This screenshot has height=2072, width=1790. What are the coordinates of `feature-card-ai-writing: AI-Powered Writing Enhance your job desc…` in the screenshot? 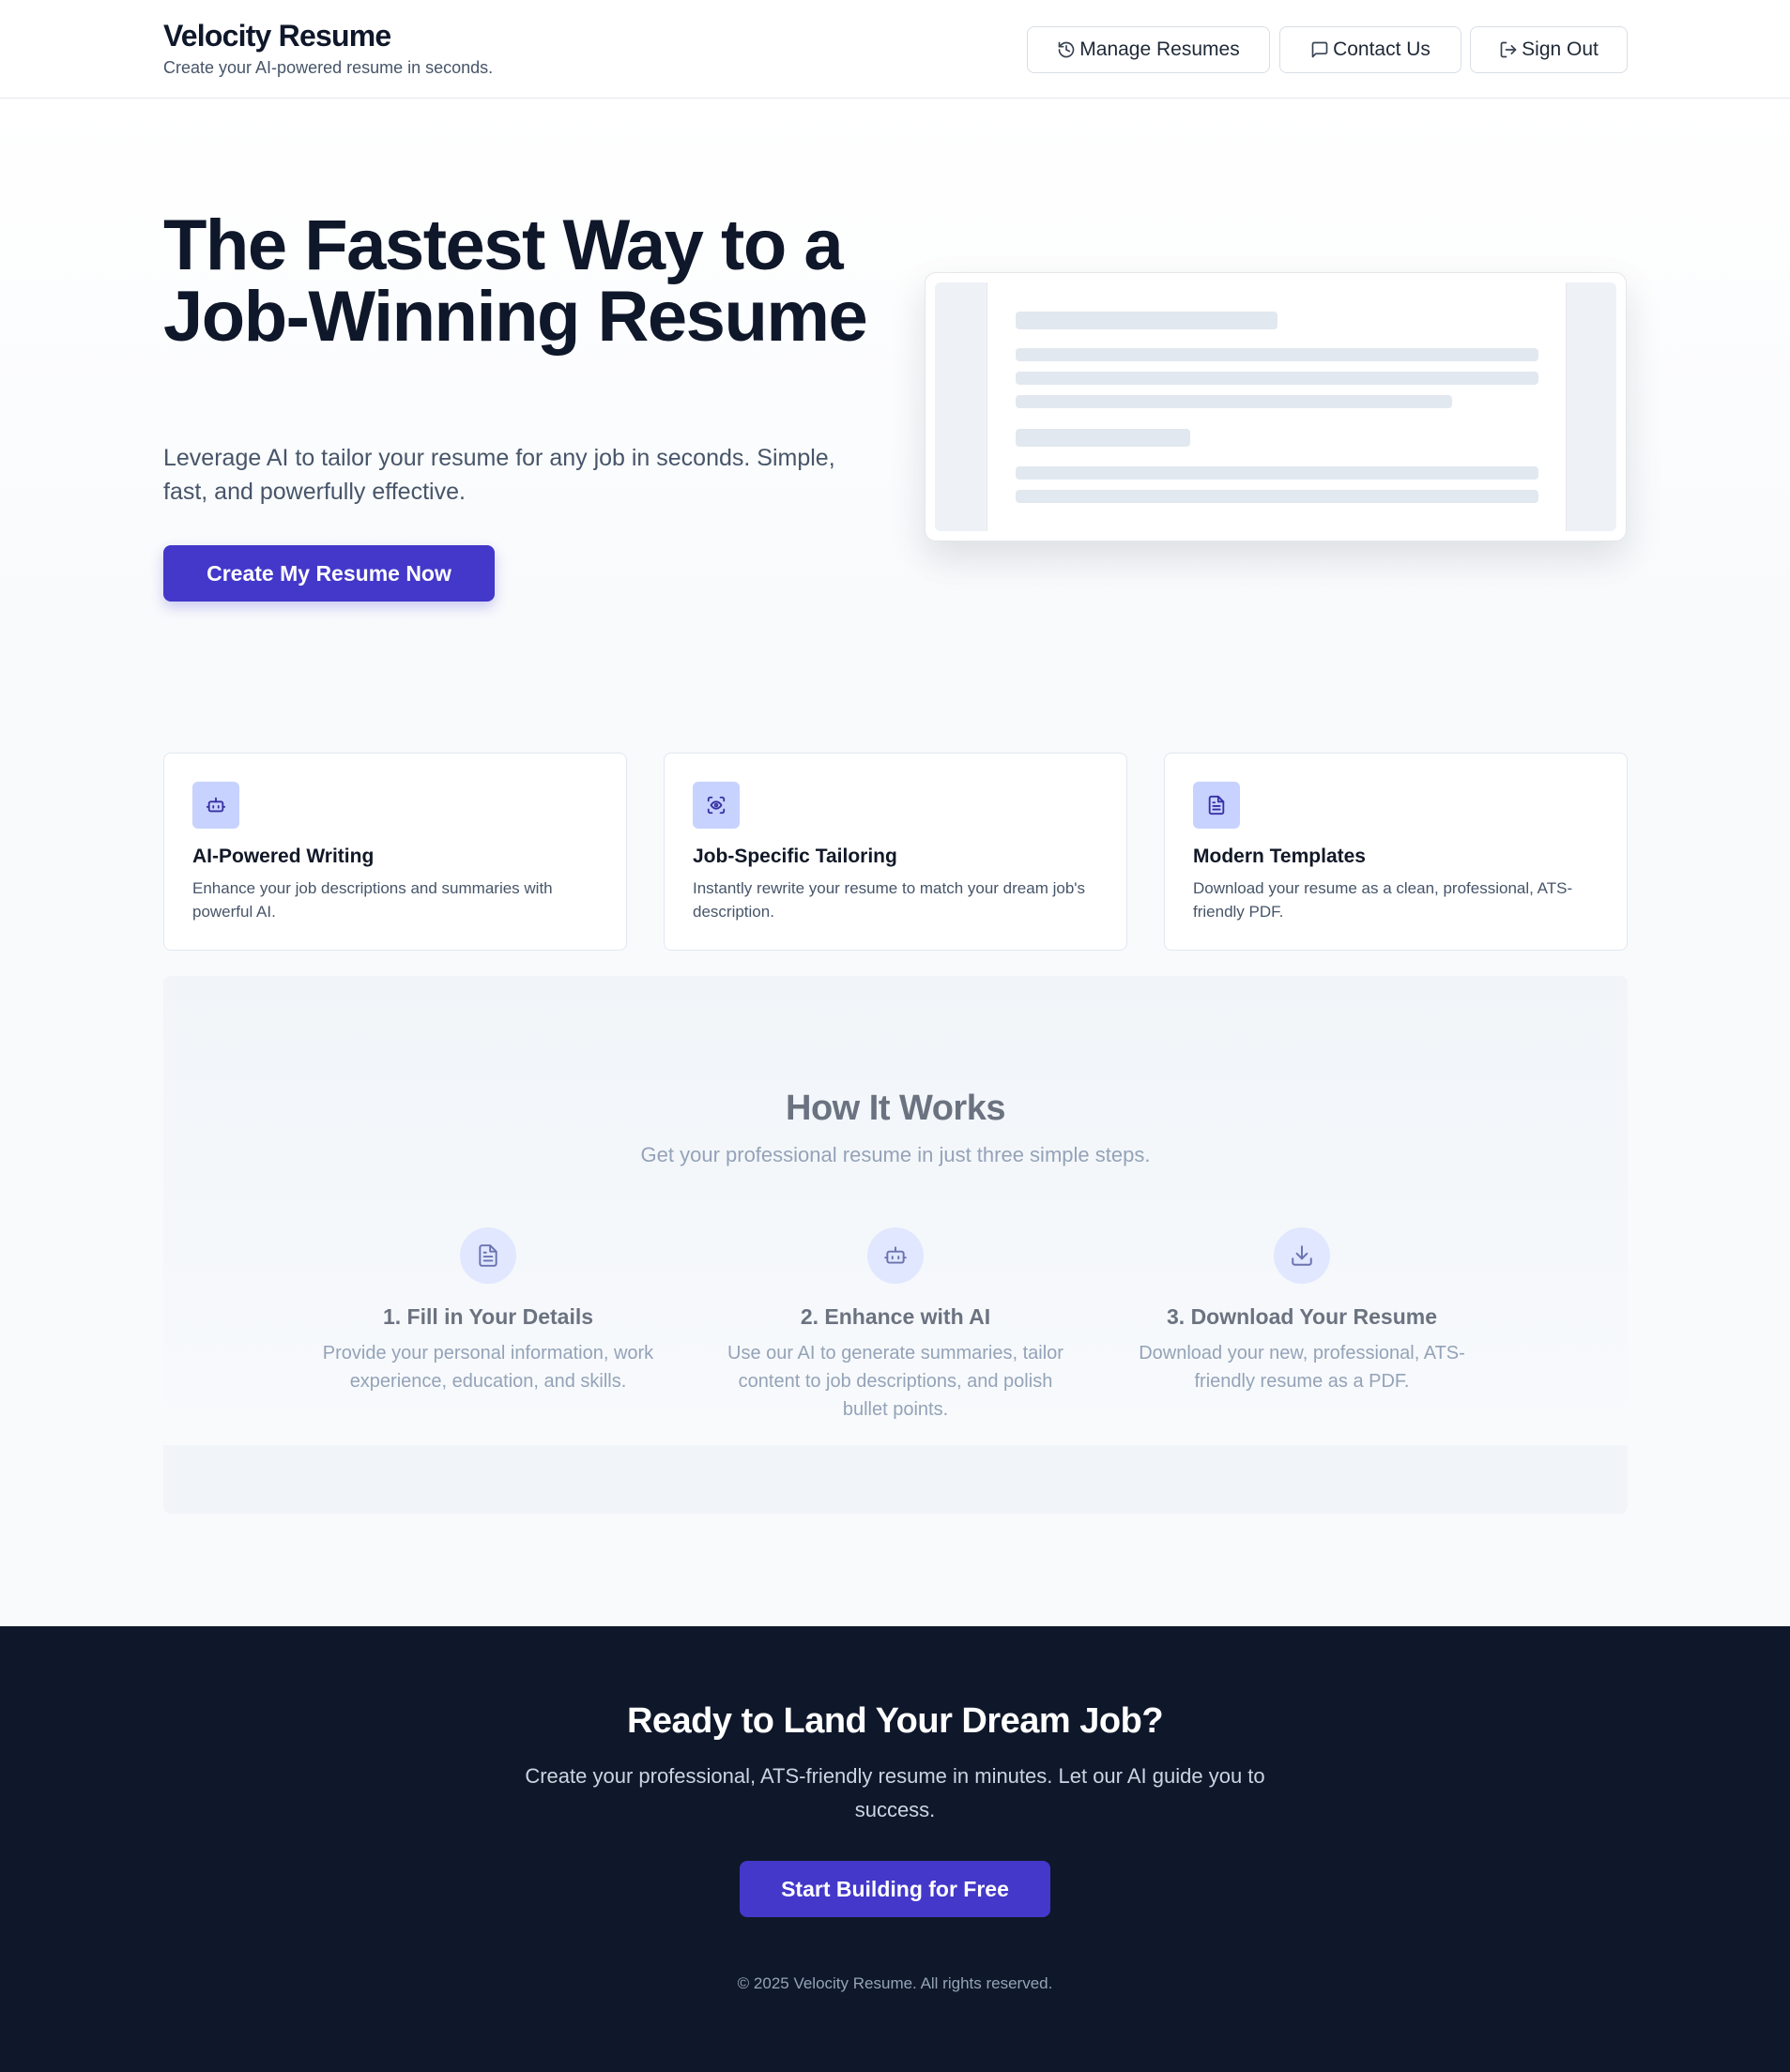 It's located at (395, 852).